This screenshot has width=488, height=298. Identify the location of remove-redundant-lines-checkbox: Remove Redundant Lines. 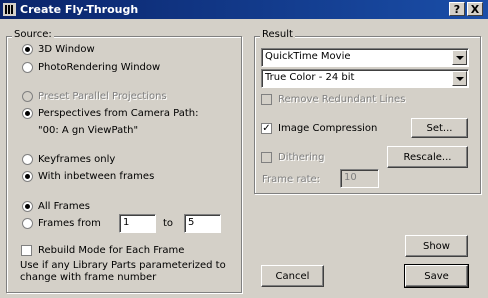
(333, 99).